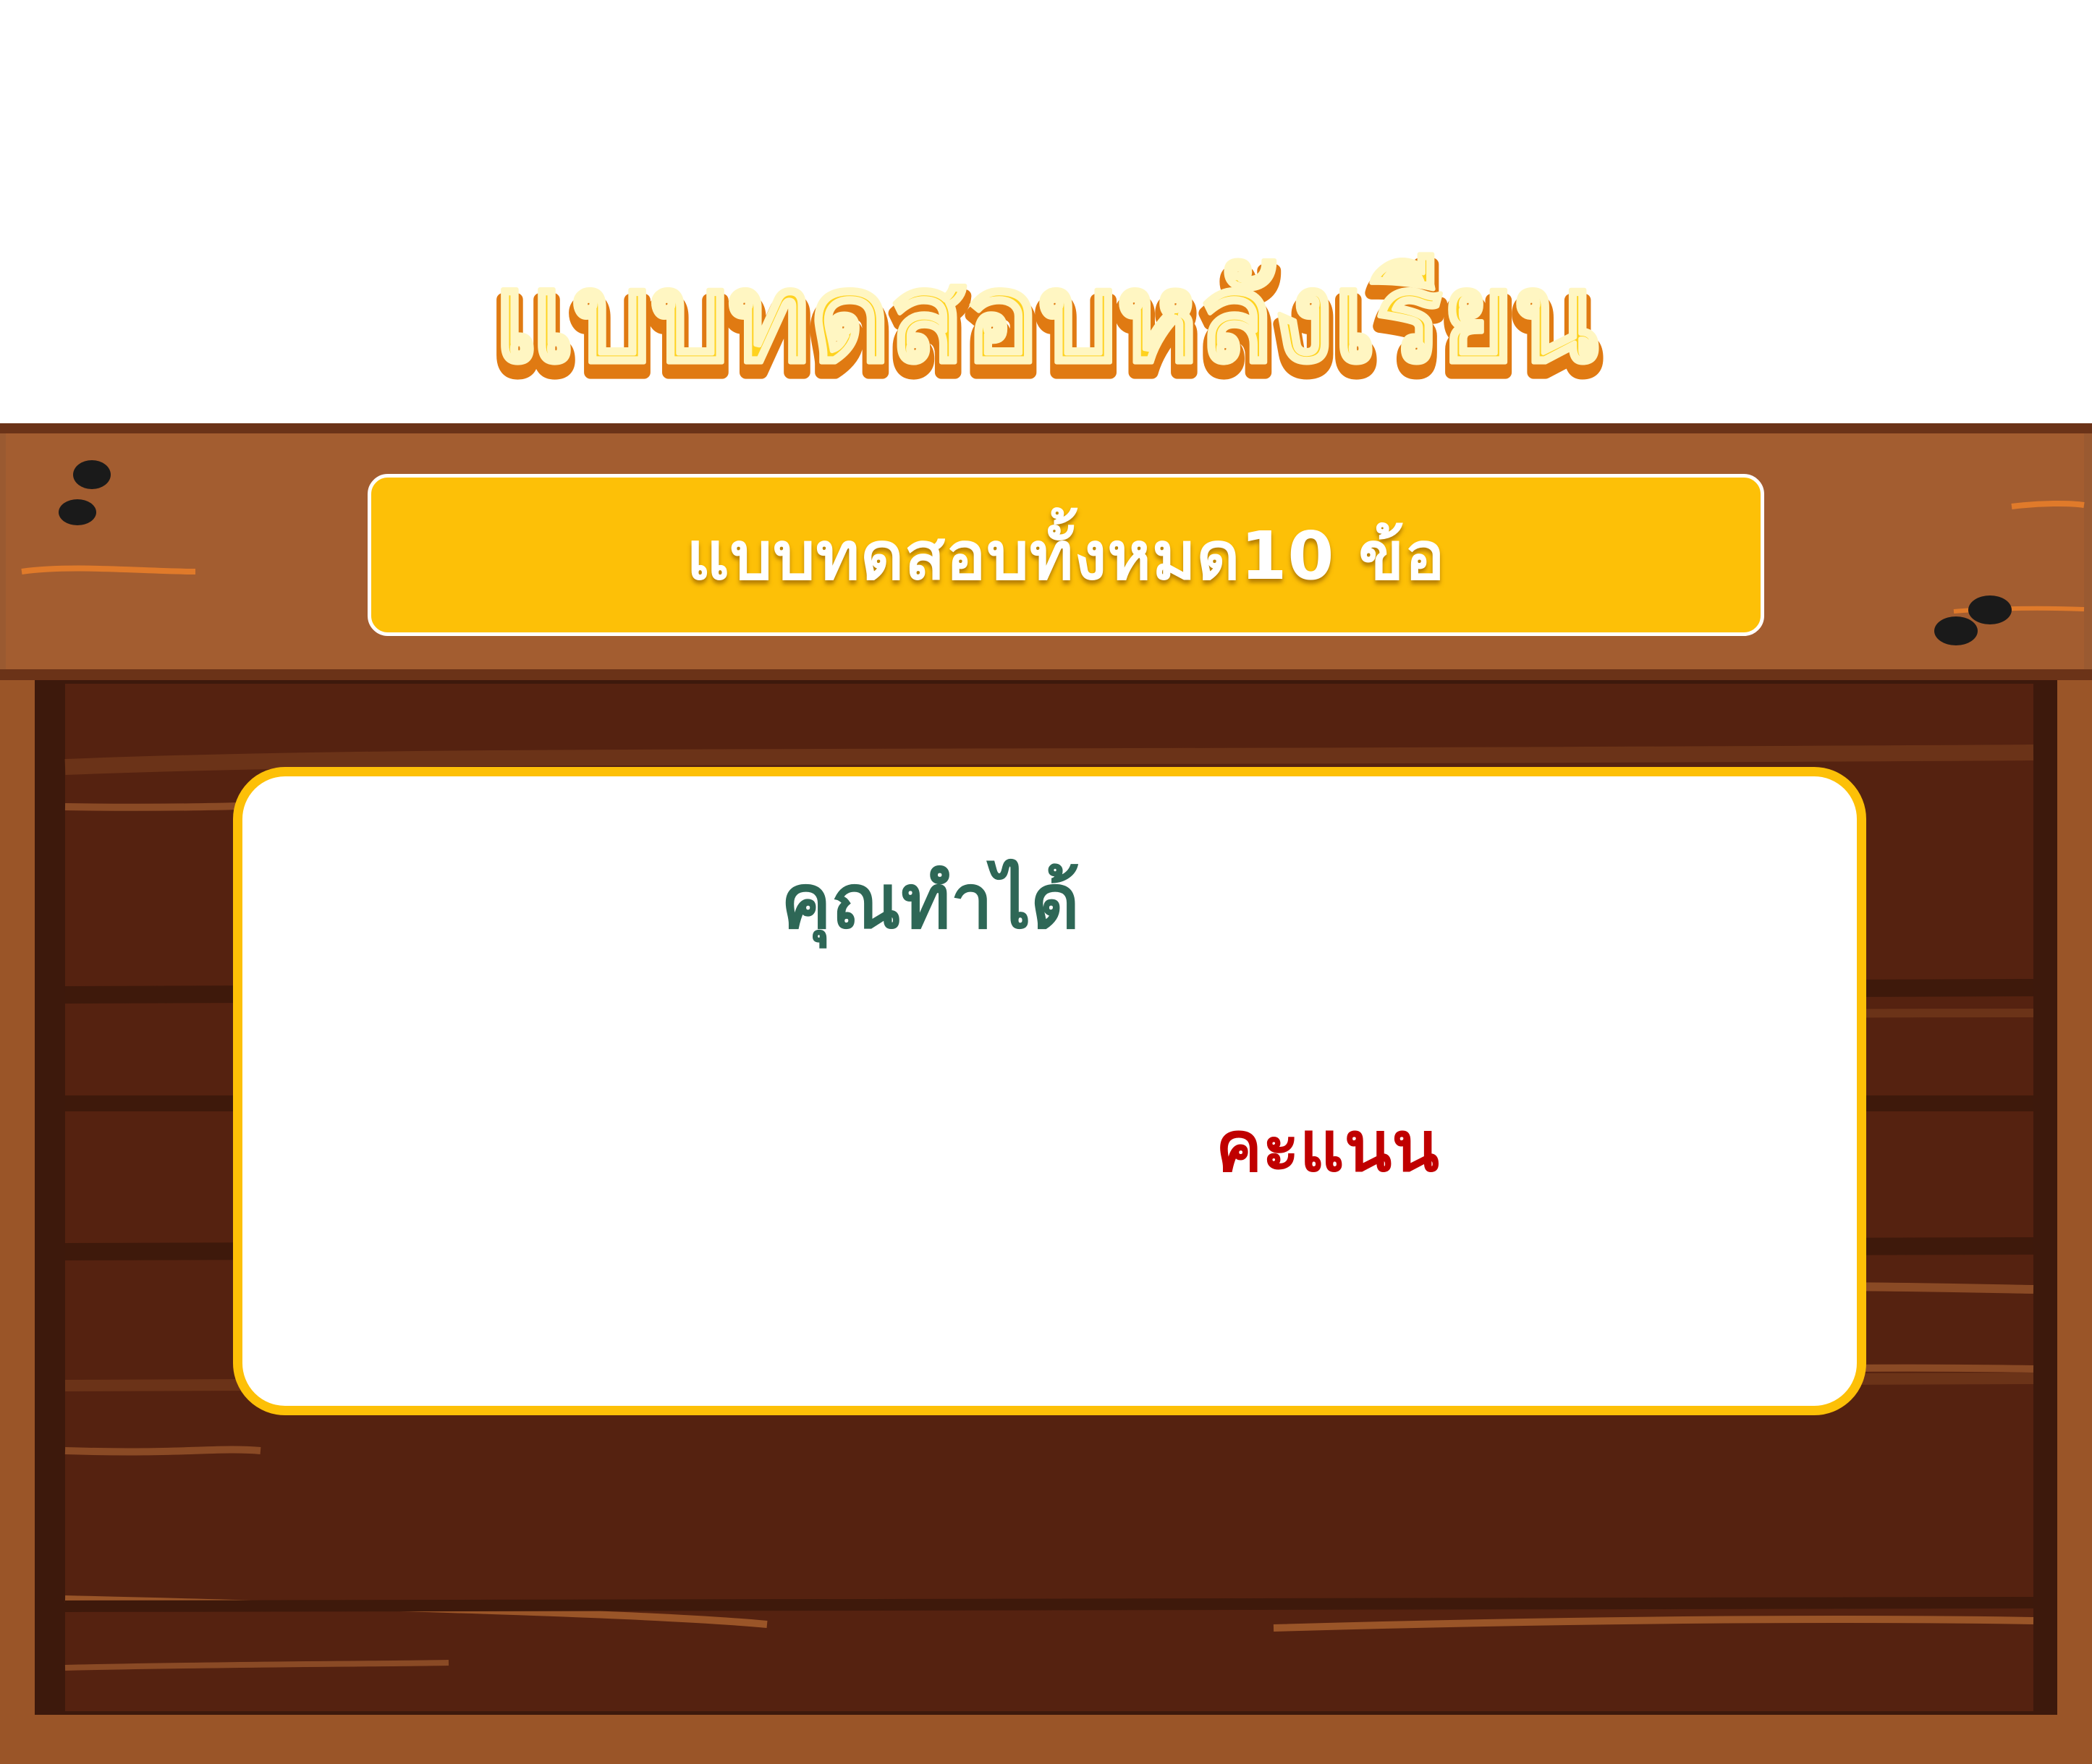  I want to click on page-title-art: แบบทดสอบหลังเรียน แบบทดสอบหลังเรียน, so click(1045, 326).